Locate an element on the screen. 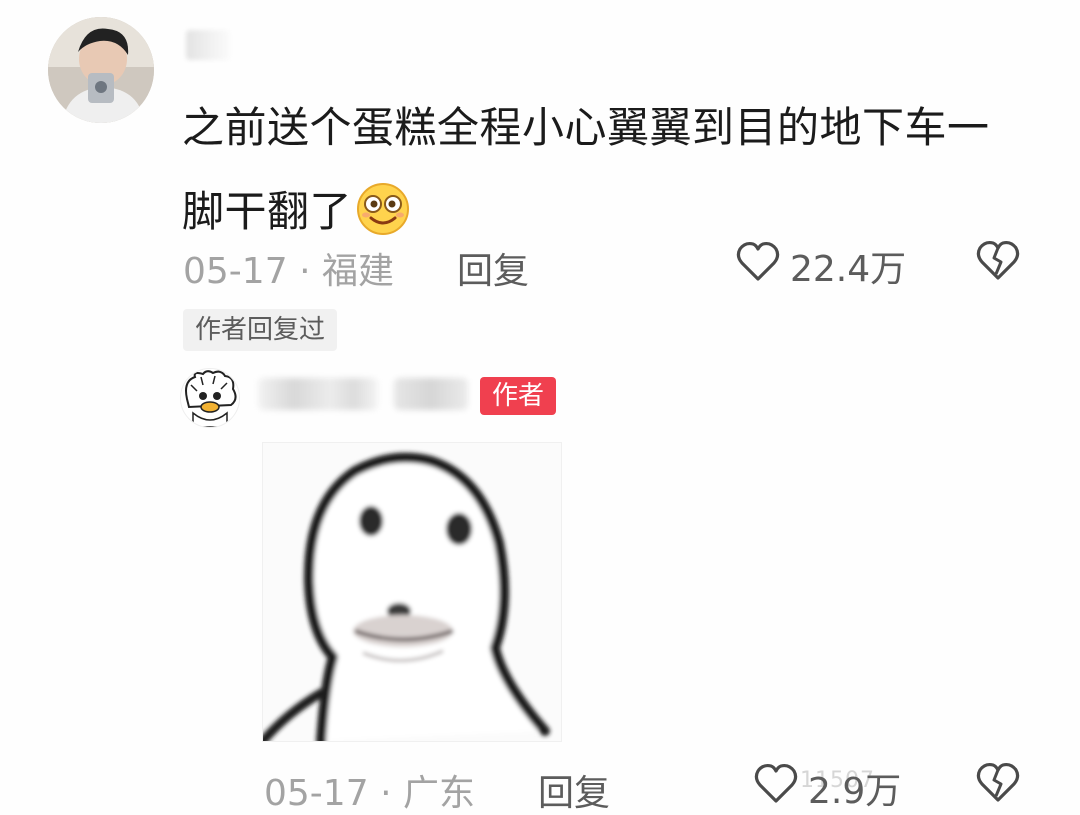  avatar-photo is located at coordinates (101, 70).